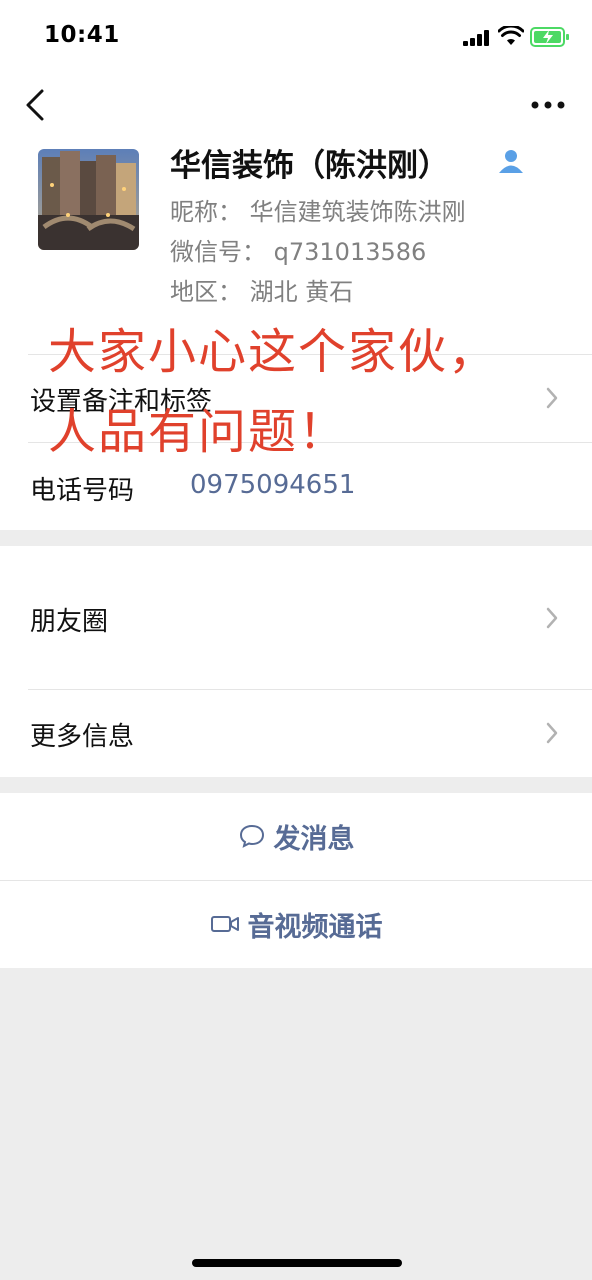 This screenshot has height=1280, width=592. Describe the element at coordinates (296, 733) in the screenshot. I see `more-info-row: 更多信息` at that location.